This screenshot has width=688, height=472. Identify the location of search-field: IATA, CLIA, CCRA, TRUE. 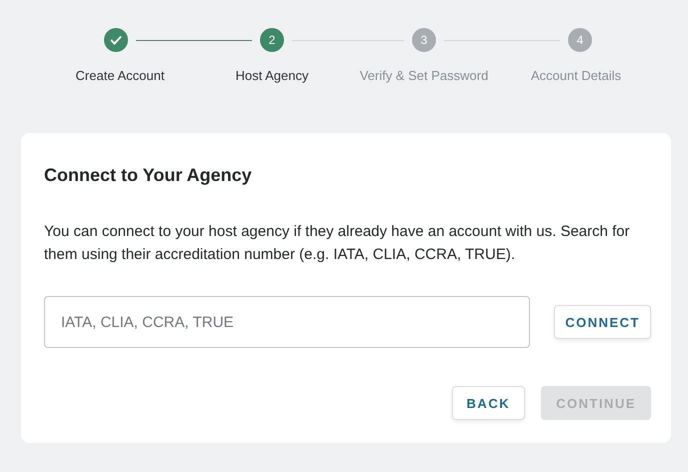
(287, 322).